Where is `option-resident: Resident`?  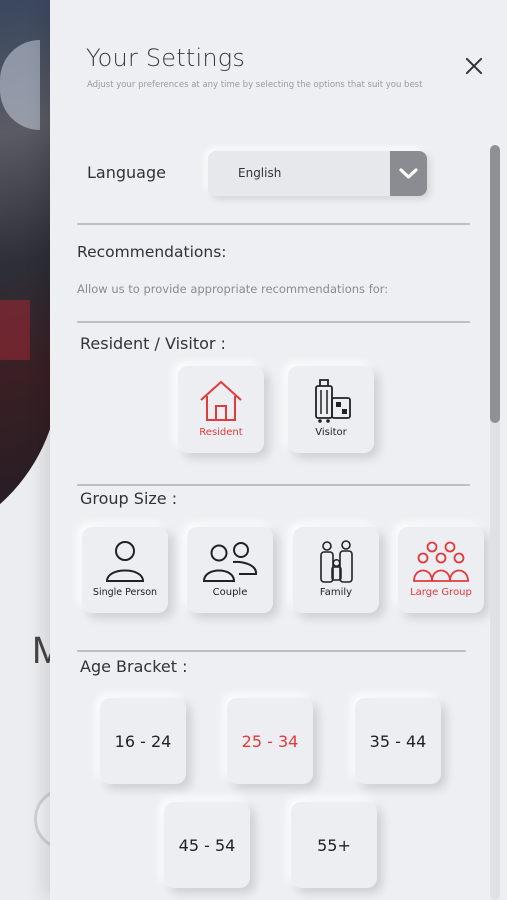
option-resident: Resident is located at coordinates (221, 409).